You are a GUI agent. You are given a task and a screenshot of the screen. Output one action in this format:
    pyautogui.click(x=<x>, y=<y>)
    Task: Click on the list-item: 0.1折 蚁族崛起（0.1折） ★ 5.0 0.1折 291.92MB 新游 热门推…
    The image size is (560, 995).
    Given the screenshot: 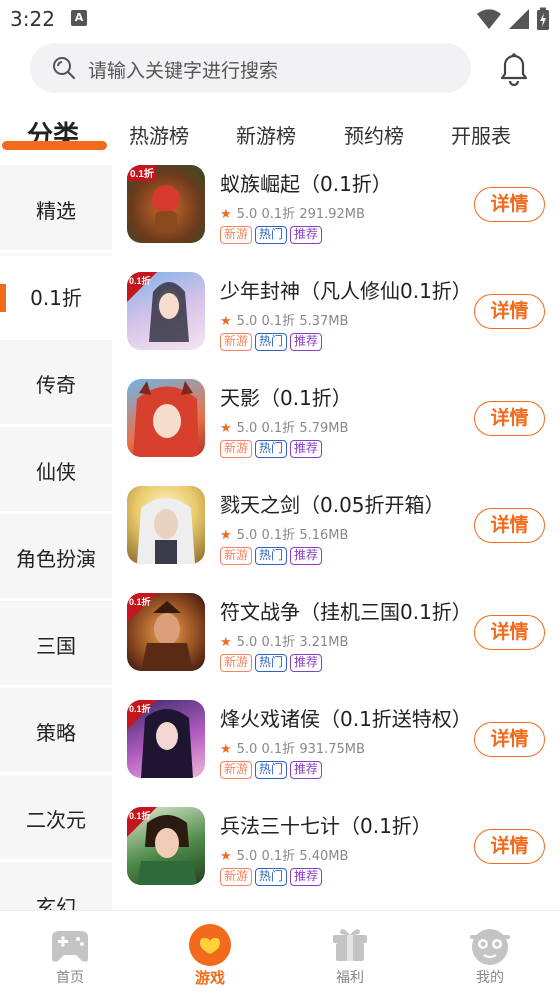 What is the action you would take?
    pyautogui.click(x=336, y=218)
    